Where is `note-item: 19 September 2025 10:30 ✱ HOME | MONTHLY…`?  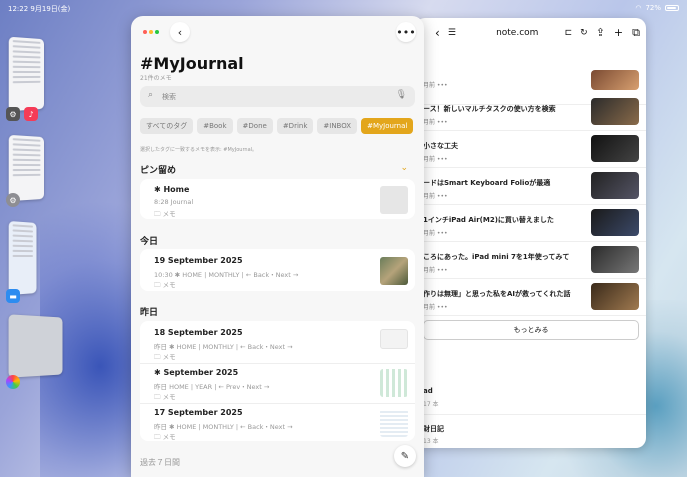 note-item: 19 September 2025 10:30 ✱ HOME | MONTHLY… is located at coordinates (277, 270).